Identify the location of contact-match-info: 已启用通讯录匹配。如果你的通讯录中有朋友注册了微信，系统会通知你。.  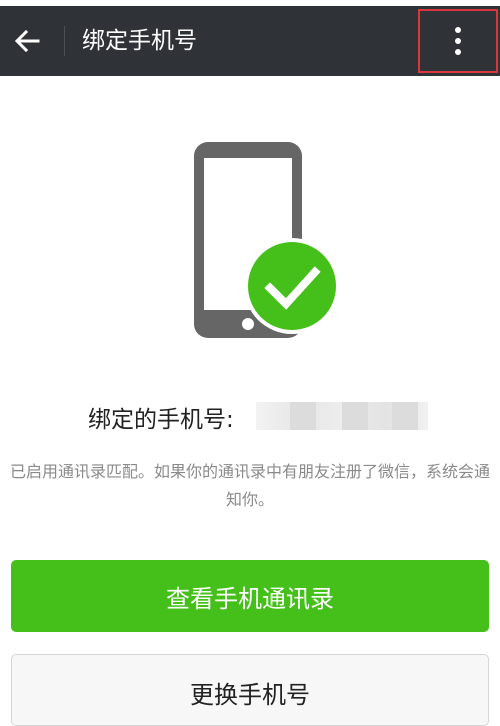
(249, 485).